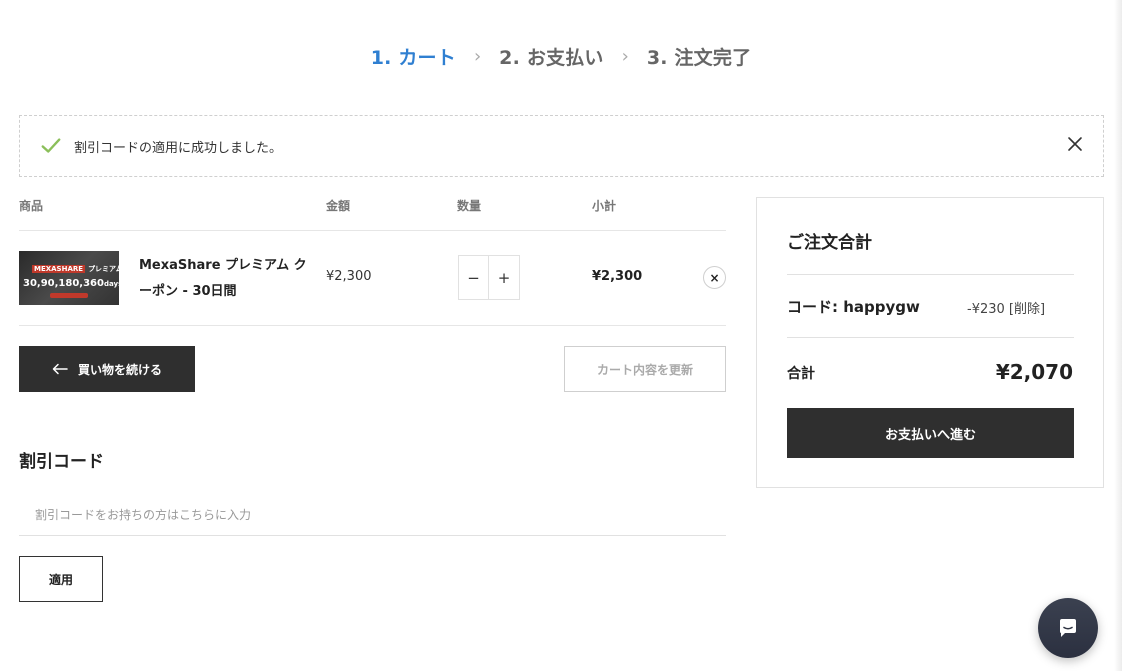 Image resolution: width=1122 pixels, height=671 pixels. I want to click on coupon-discount-value: -¥230, so click(986, 309).